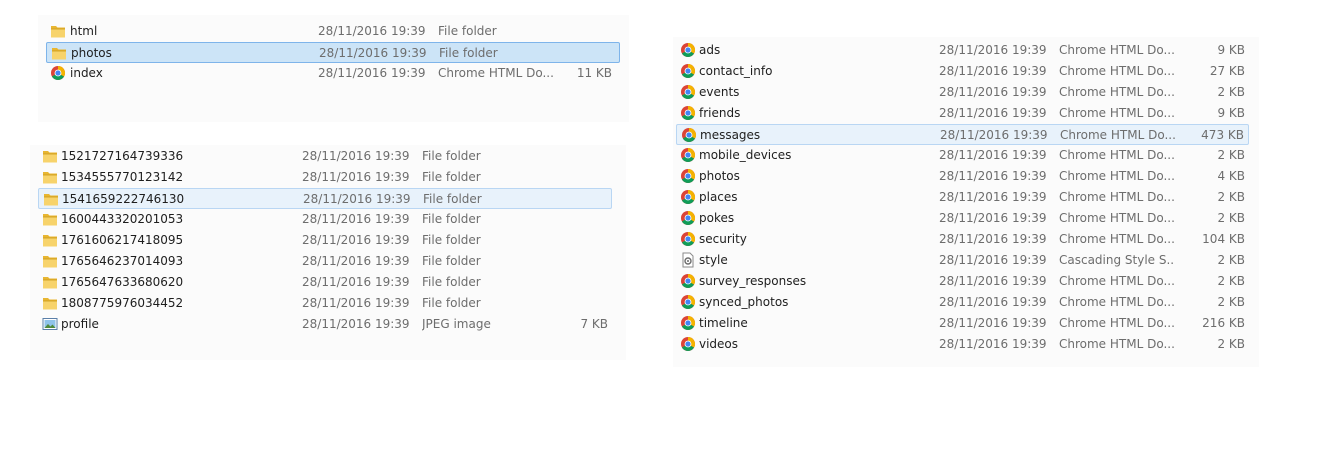 The width and height of the screenshot is (1325, 473). I want to click on css-file-icon, so click(688, 260).